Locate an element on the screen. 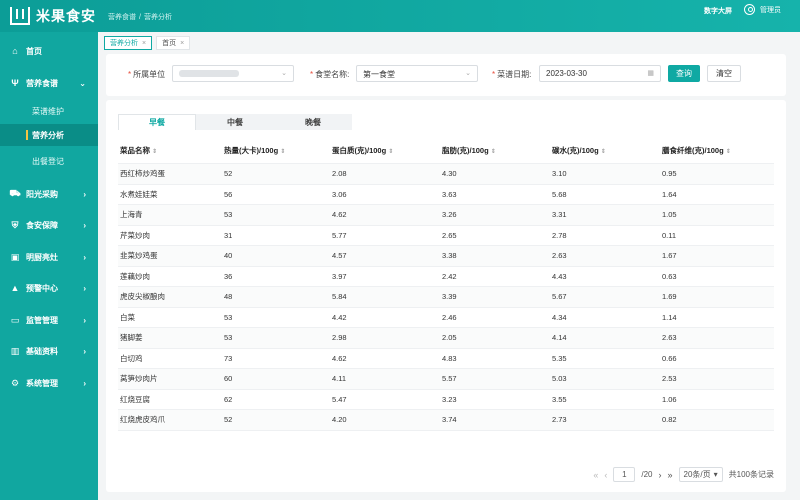  table-row: 韭菜炒鸡蛋 40 4.57 3.38 2.63 1.67 is located at coordinates (446, 256).